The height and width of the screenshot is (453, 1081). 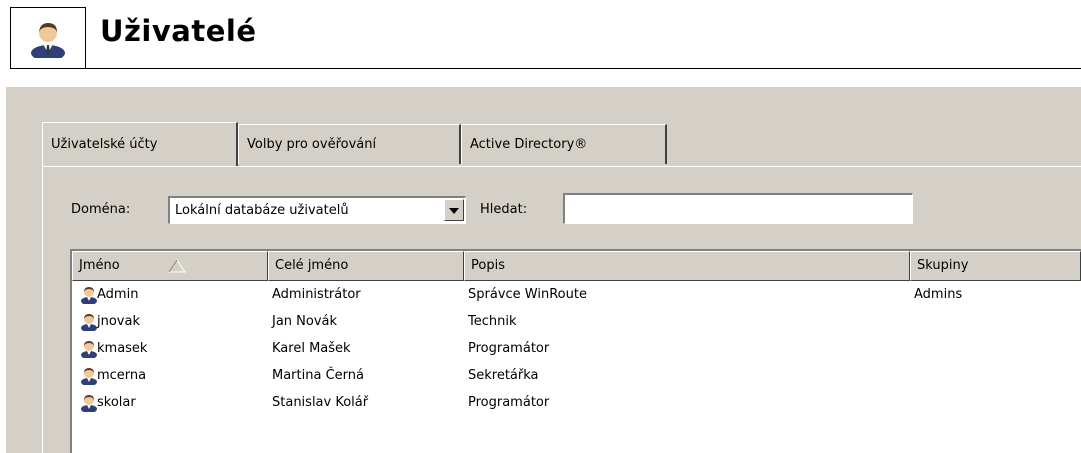 I want to click on cell-groups: Admins, so click(x=938, y=294).